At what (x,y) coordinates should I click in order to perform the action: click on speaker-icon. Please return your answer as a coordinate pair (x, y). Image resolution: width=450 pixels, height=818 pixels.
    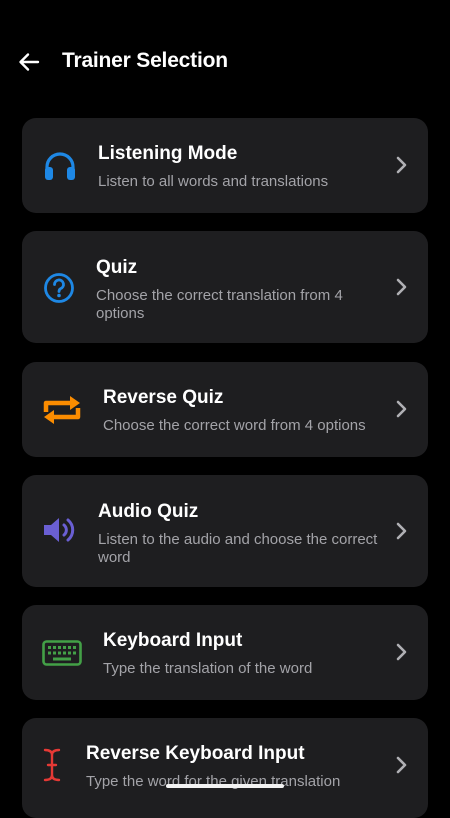
    Looking at the image, I should click on (60, 530).